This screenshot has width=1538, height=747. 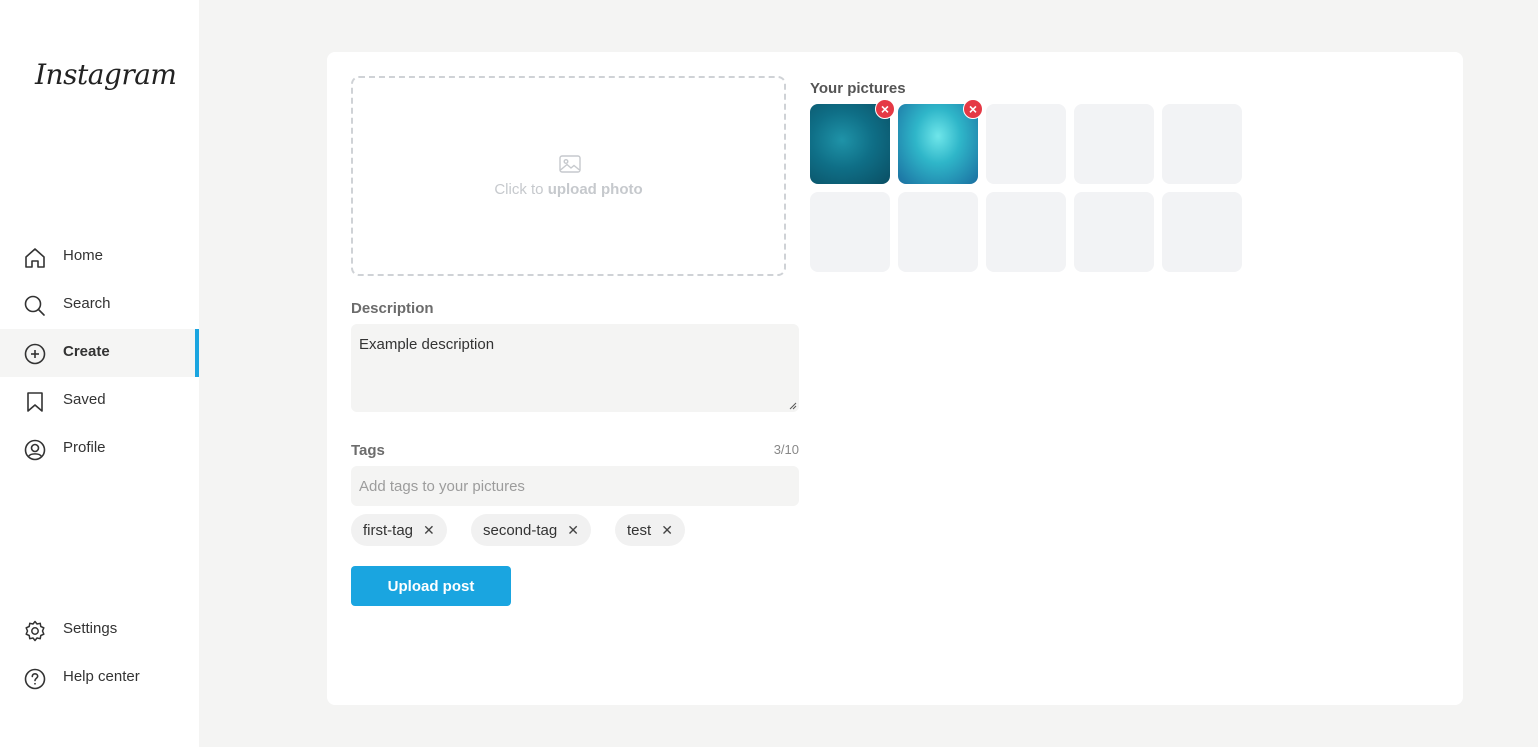 I want to click on plus-circle-icon, so click(x=35, y=354).